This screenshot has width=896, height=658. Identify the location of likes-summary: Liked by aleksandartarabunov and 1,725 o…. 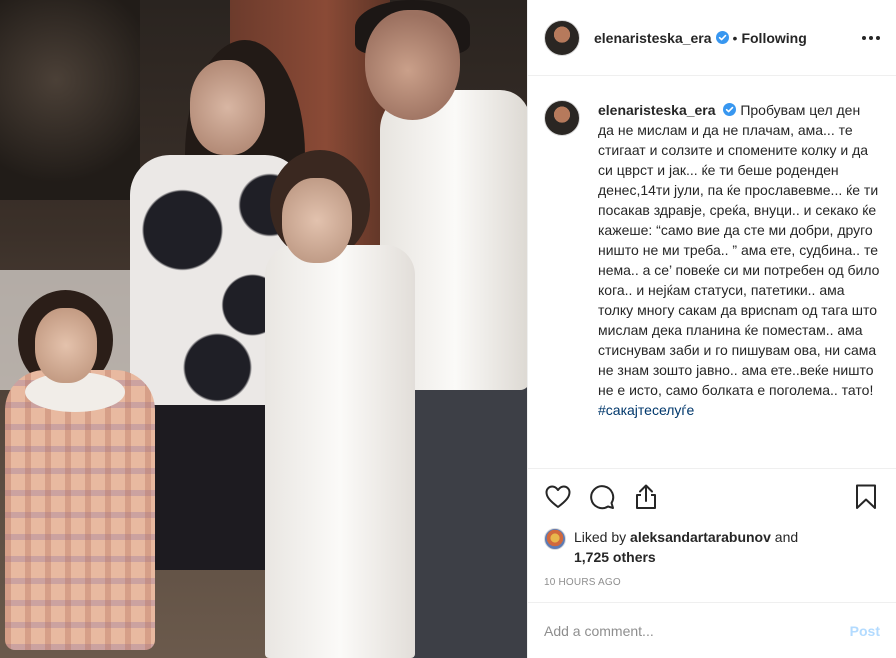
(712, 547).